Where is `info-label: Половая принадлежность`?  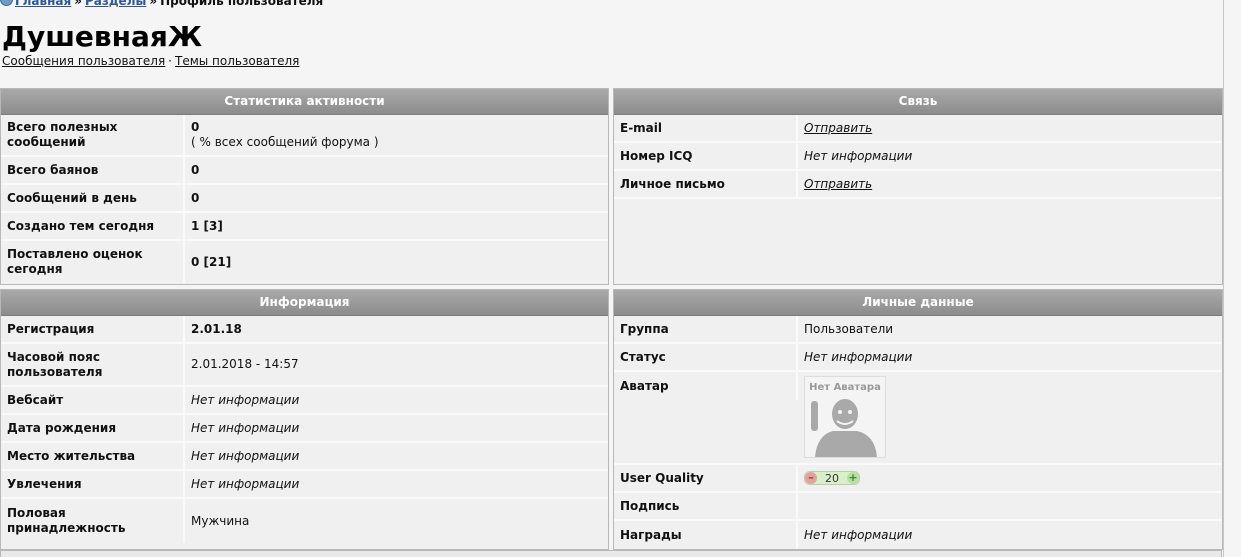 info-label: Половая принадлежность is located at coordinates (93, 521).